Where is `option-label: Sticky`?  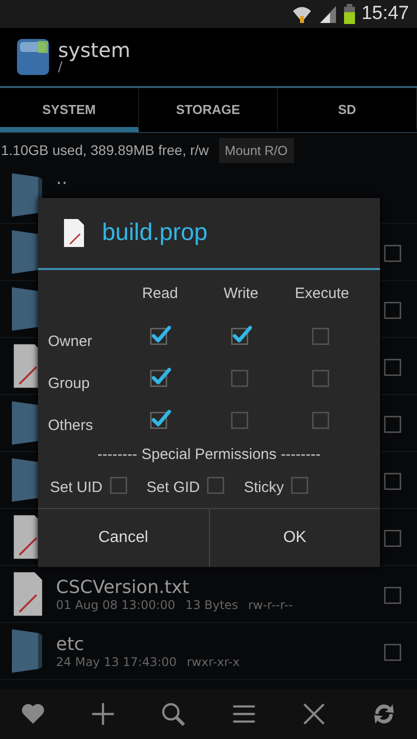 option-label: Sticky is located at coordinates (264, 487).